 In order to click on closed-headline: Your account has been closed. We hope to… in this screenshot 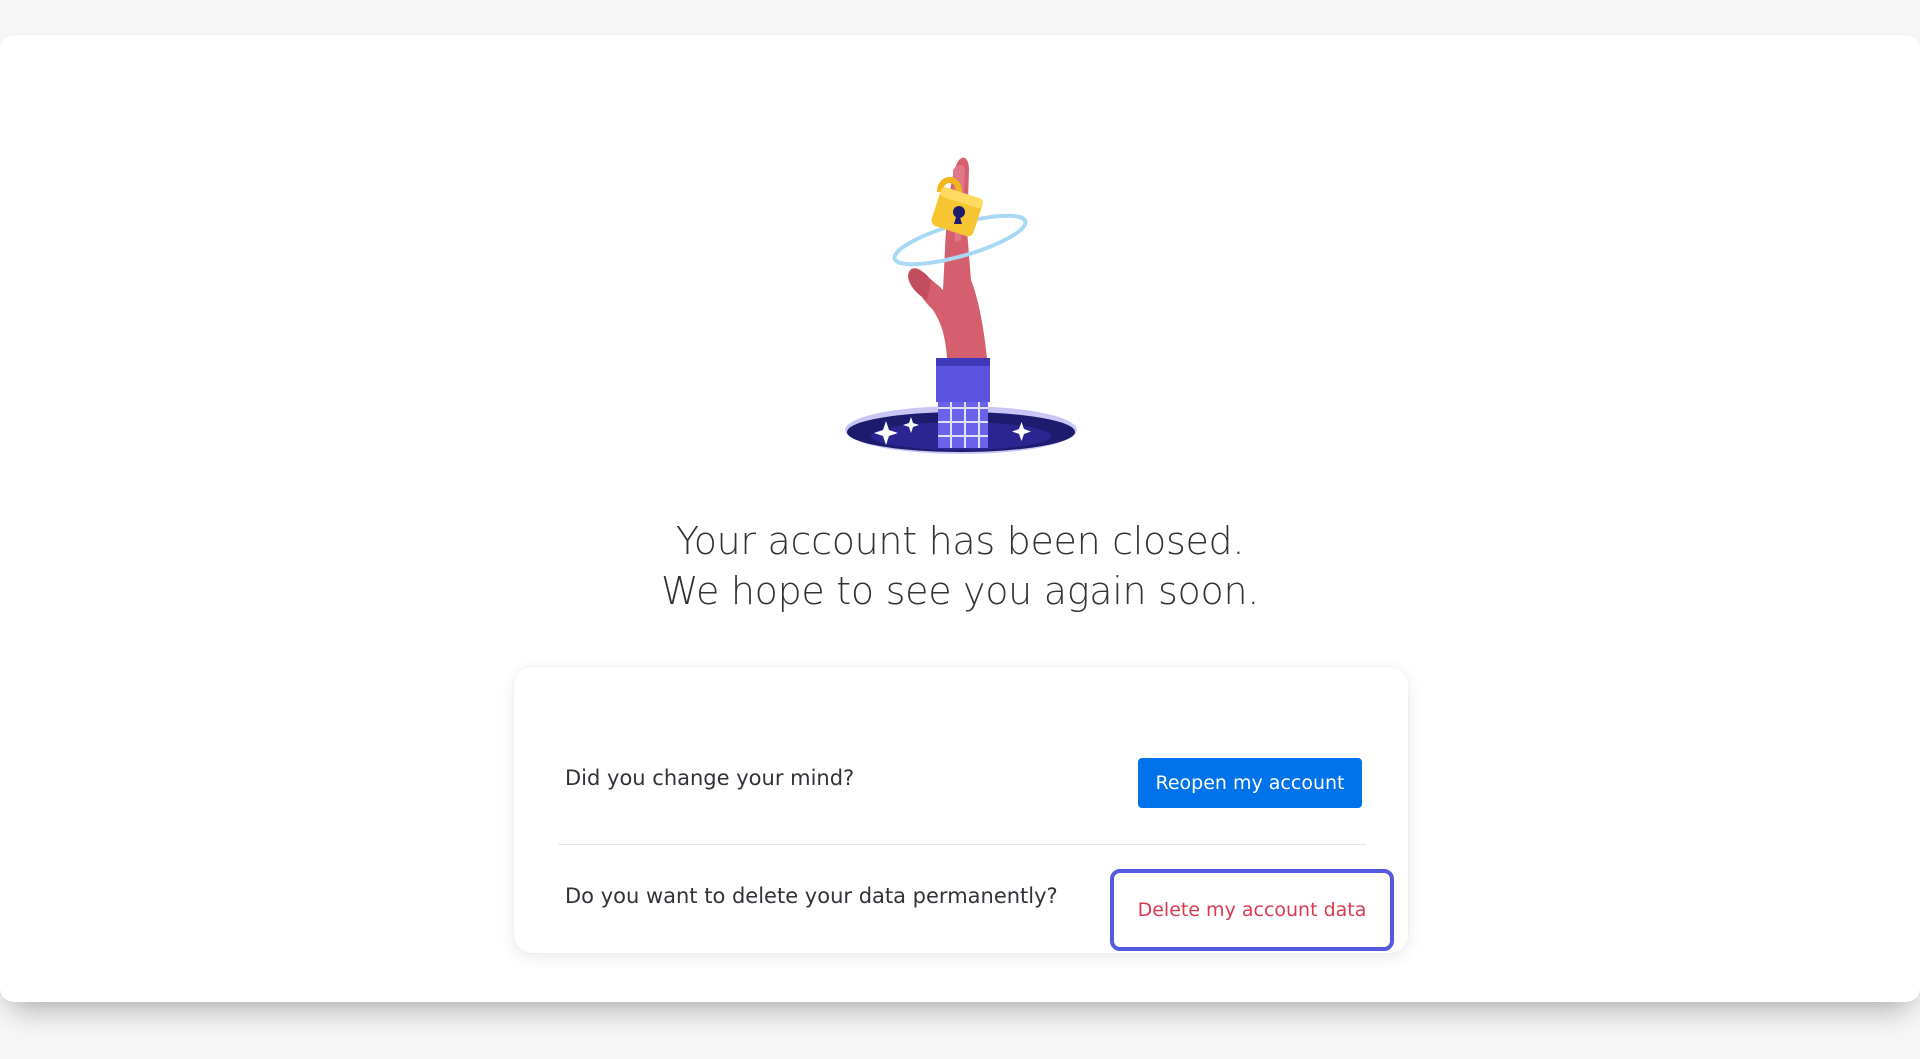, I will do `click(960, 566)`.